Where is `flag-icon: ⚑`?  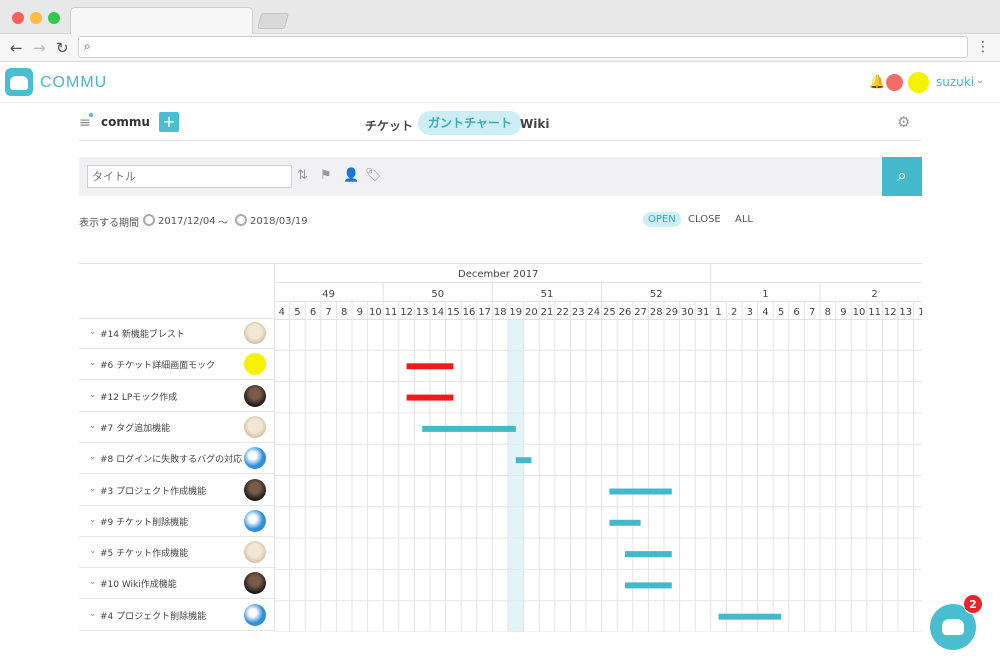 flag-icon: ⚑ is located at coordinates (326, 175).